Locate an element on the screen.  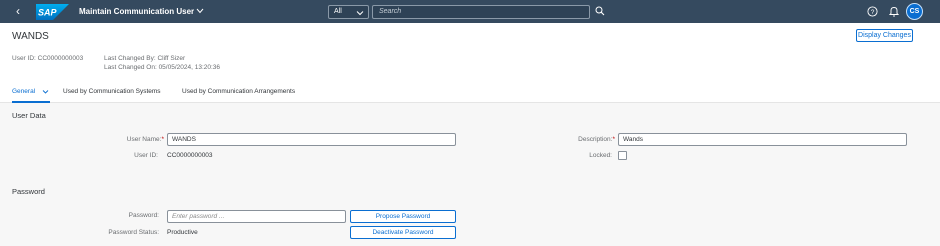
user-data-section-title: User Data is located at coordinates (29, 115).